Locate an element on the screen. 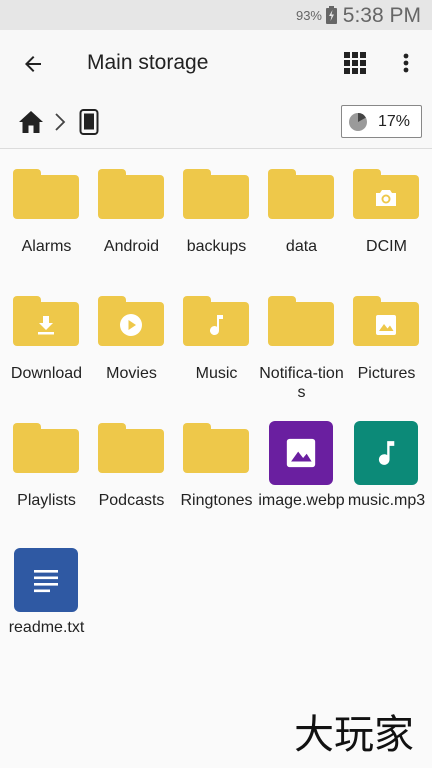 Image resolution: width=432 pixels, height=768 pixels. file-label: image.webp is located at coordinates (301, 500).